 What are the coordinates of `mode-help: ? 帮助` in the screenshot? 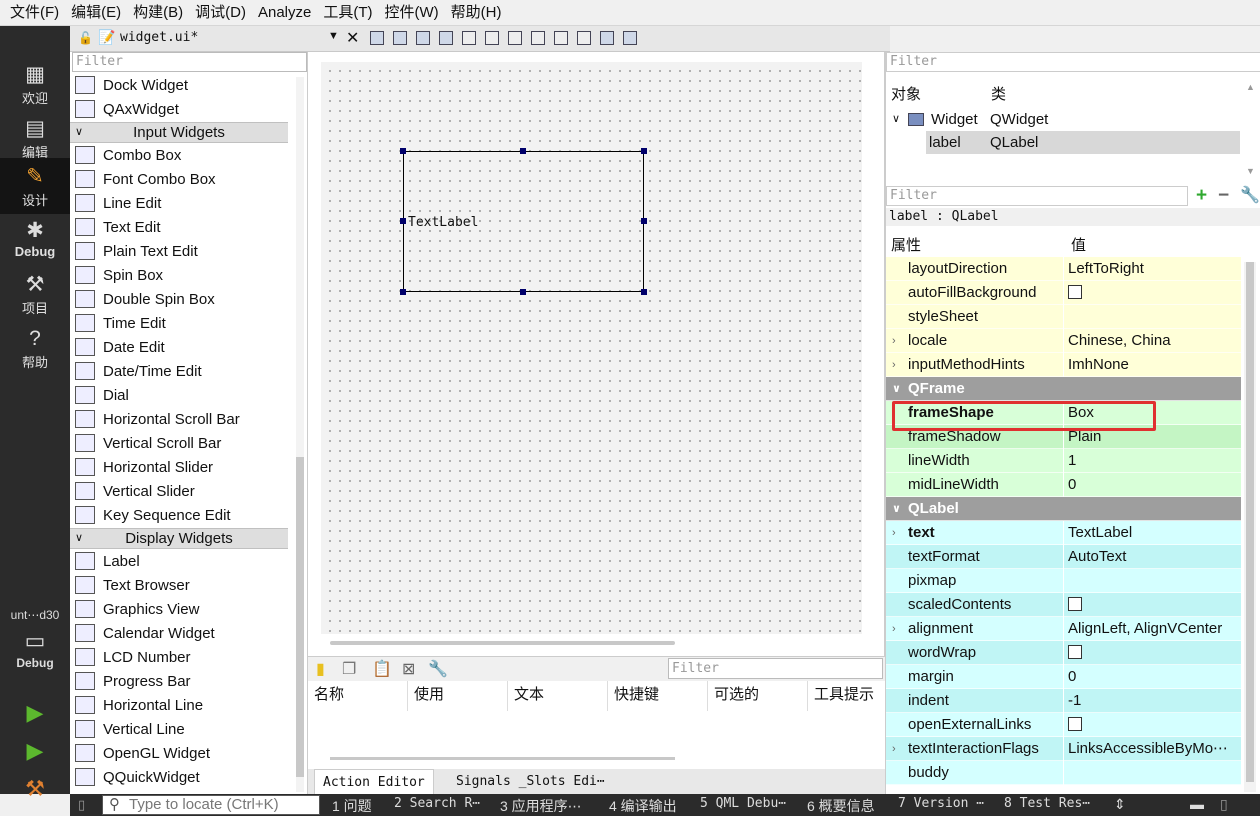 It's located at (35, 353).